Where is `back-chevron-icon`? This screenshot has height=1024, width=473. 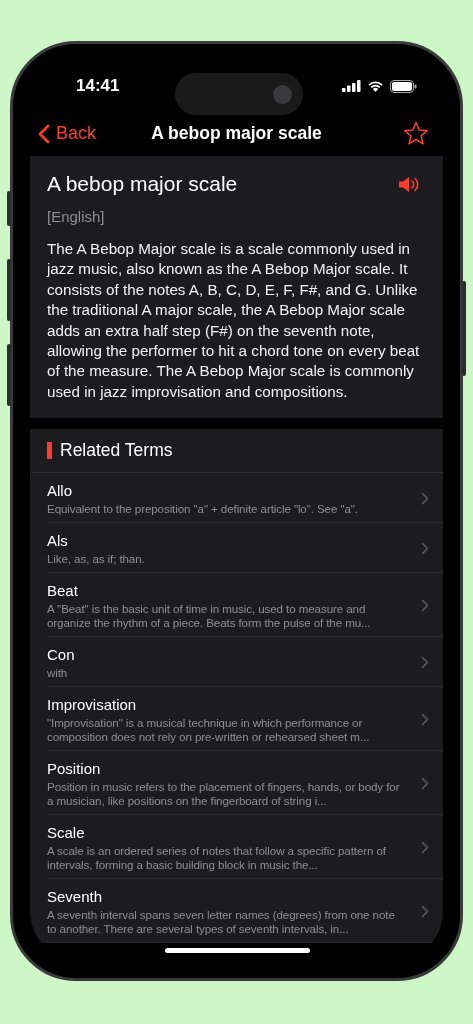 back-chevron-icon is located at coordinates (44, 133).